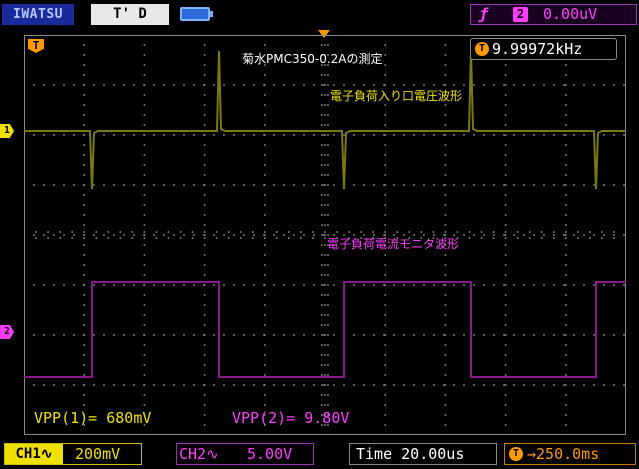 The height and width of the screenshot is (469, 639). Describe the element at coordinates (553, 14) in the screenshot. I see `trigger-settings: ƒ 2 0.00uV` at that location.